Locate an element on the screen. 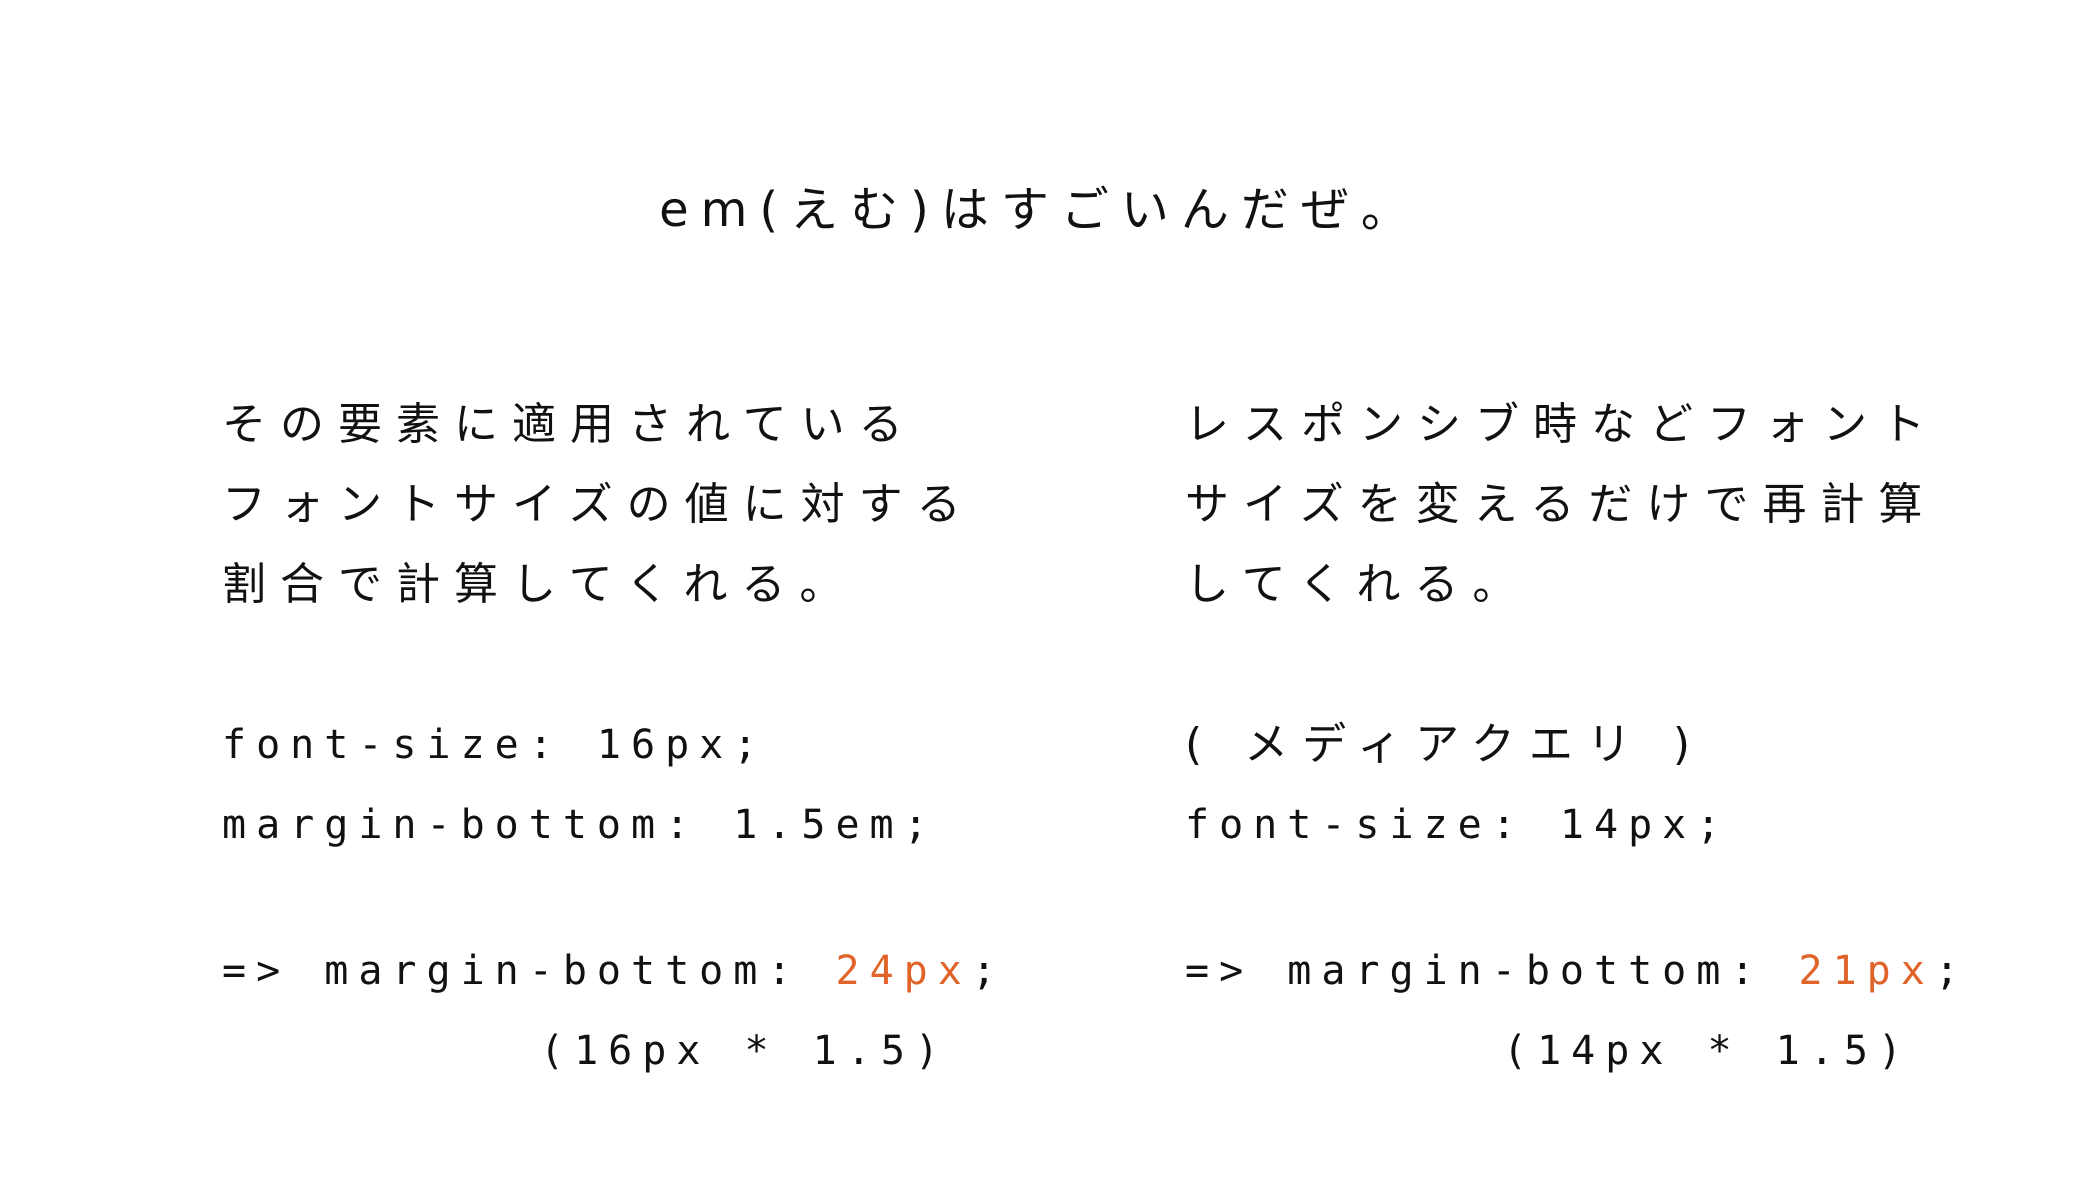  right-result-value: 21px is located at coordinates (1866, 971).